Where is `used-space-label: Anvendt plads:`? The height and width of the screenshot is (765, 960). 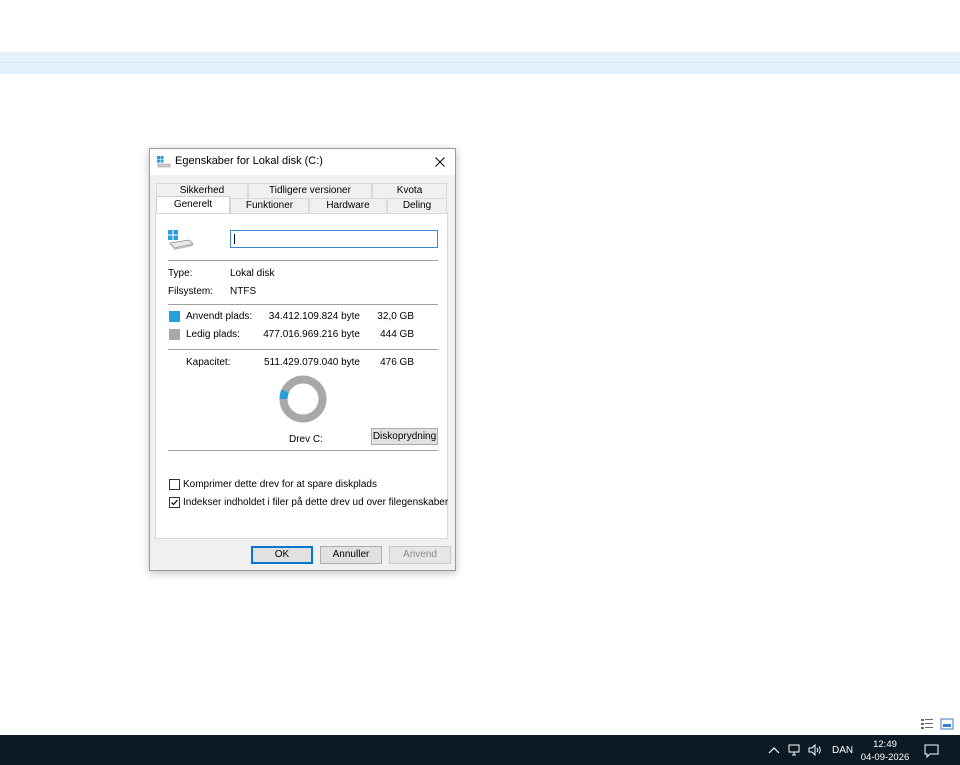 used-space-label: Anvendt plads: is located at coordinates (219, 316).